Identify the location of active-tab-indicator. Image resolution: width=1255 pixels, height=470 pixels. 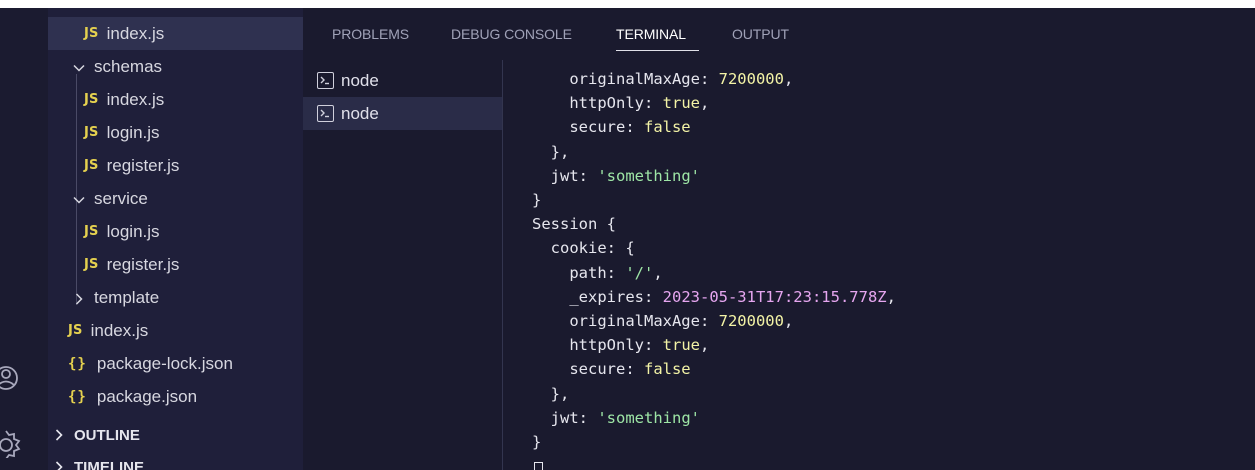
(657, 50).